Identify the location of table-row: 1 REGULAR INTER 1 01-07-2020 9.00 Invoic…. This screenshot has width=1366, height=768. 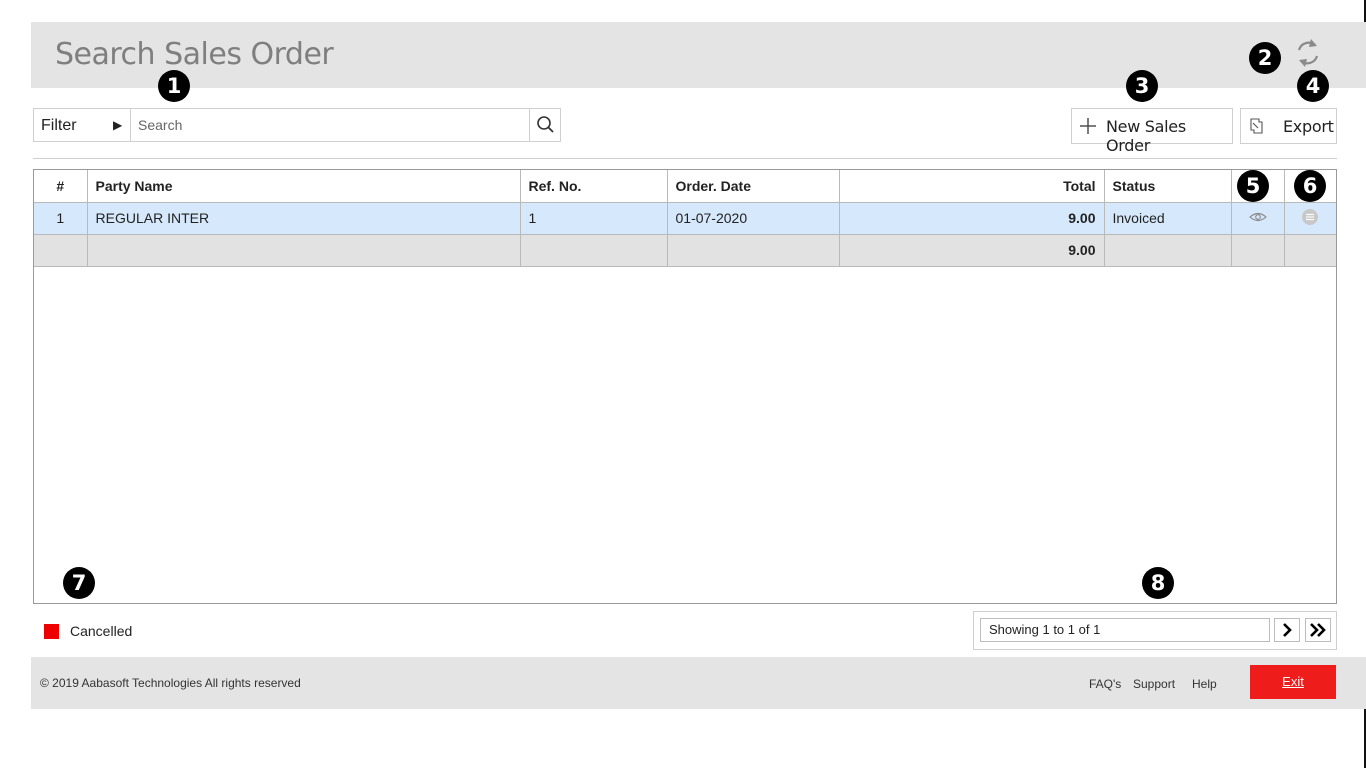
(685, 218).